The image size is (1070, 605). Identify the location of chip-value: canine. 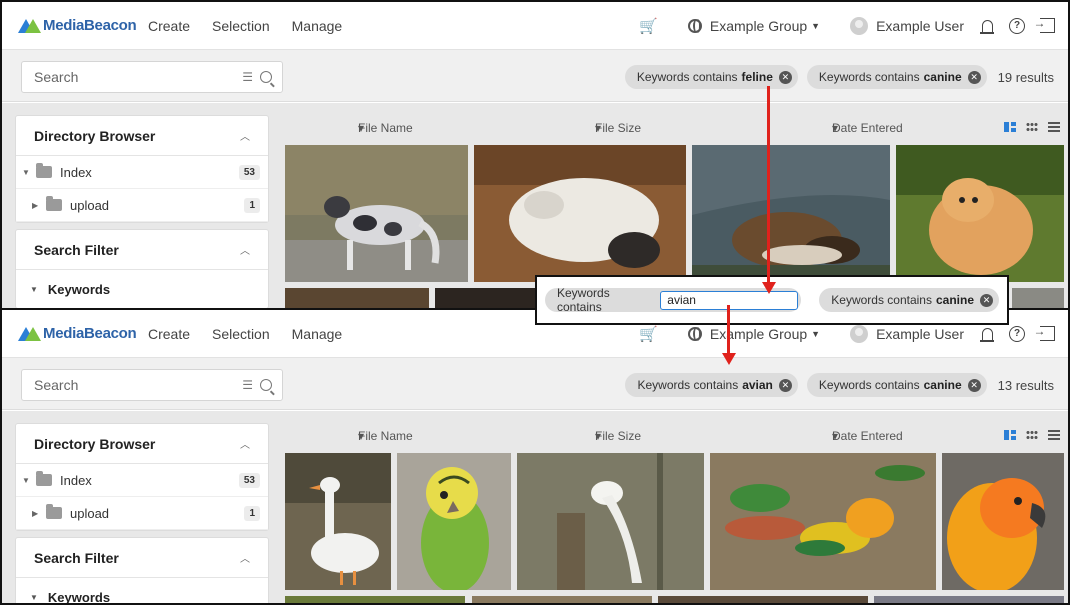
(942, 385).